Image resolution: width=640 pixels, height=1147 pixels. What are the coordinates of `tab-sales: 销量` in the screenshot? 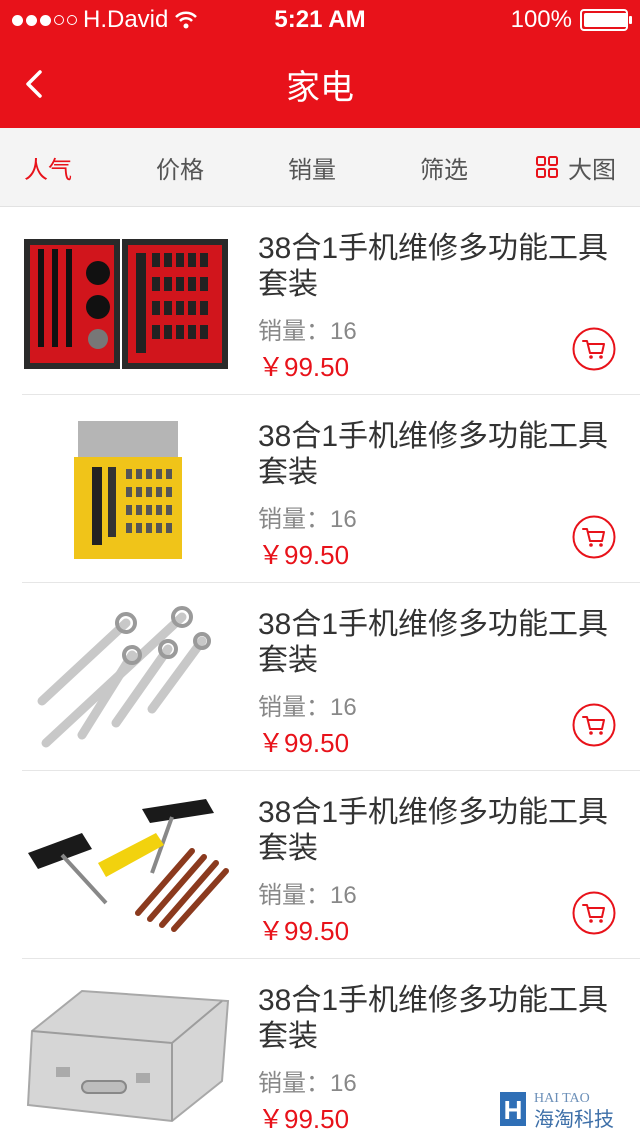 It's located at (312, 167).